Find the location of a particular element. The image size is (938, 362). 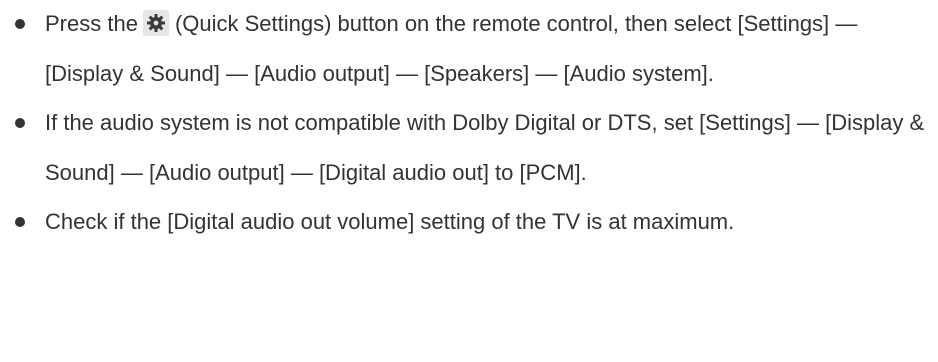

item-text-before-icon: Press the is located at coordinates (91, 23).